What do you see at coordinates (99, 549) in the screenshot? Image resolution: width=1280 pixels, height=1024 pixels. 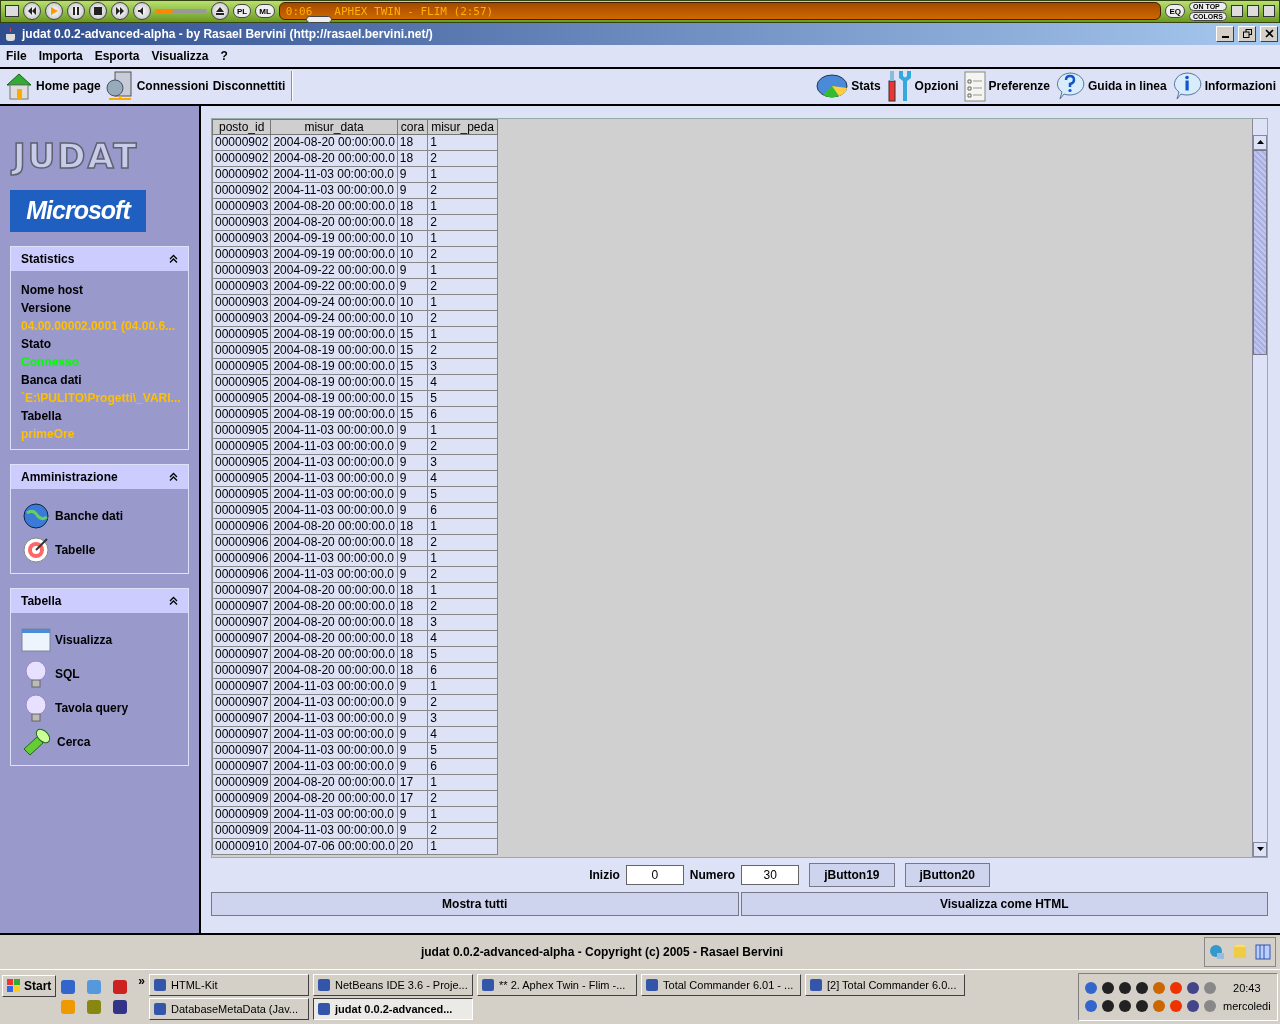 I see `sidebar-link: Tabelle` at bounding box center [99, 549].